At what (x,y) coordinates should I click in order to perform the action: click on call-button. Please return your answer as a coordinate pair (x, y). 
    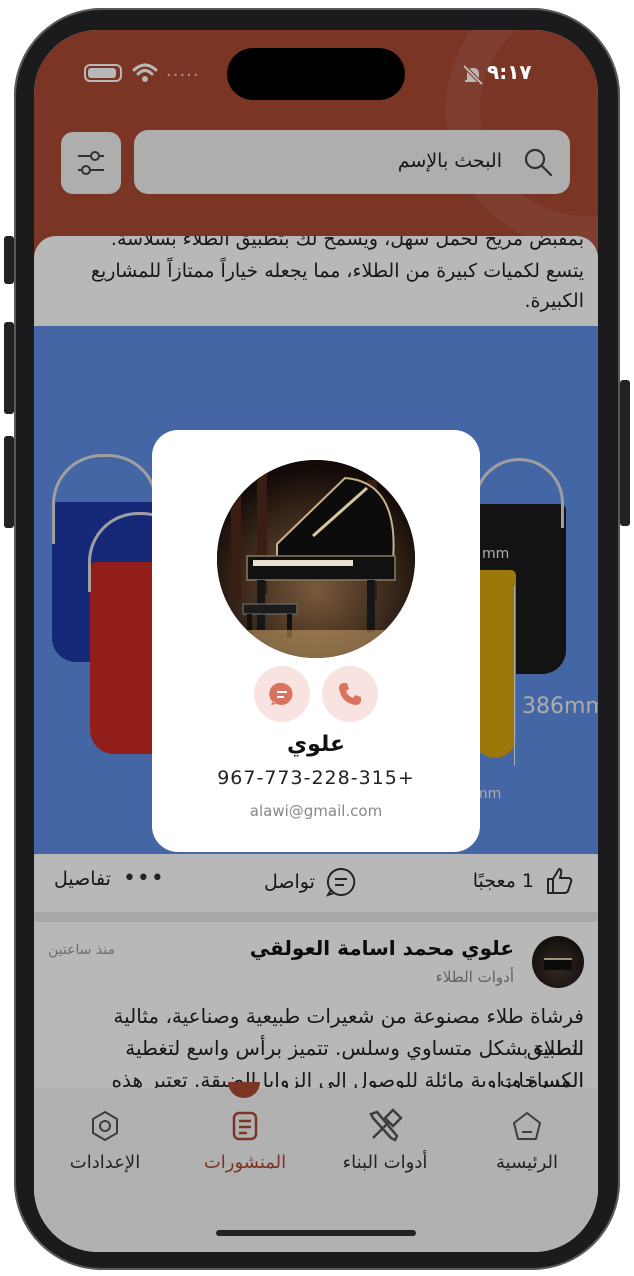
    Looking at the image, I should click on (350, 694).